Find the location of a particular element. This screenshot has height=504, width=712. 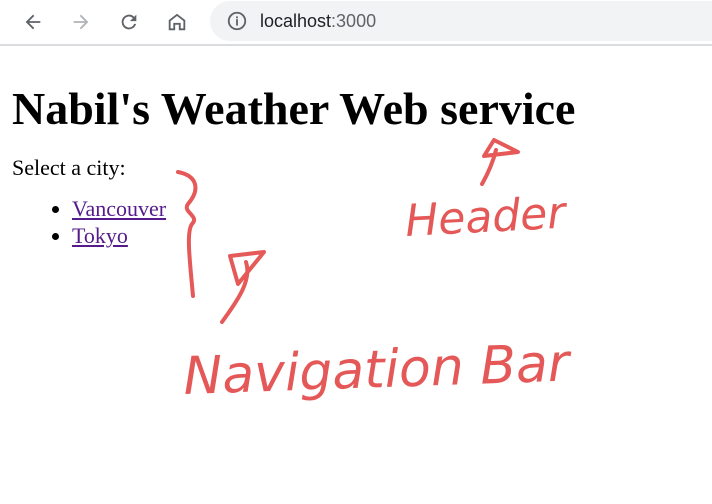

info-icon is located at coordinates (237, 21).